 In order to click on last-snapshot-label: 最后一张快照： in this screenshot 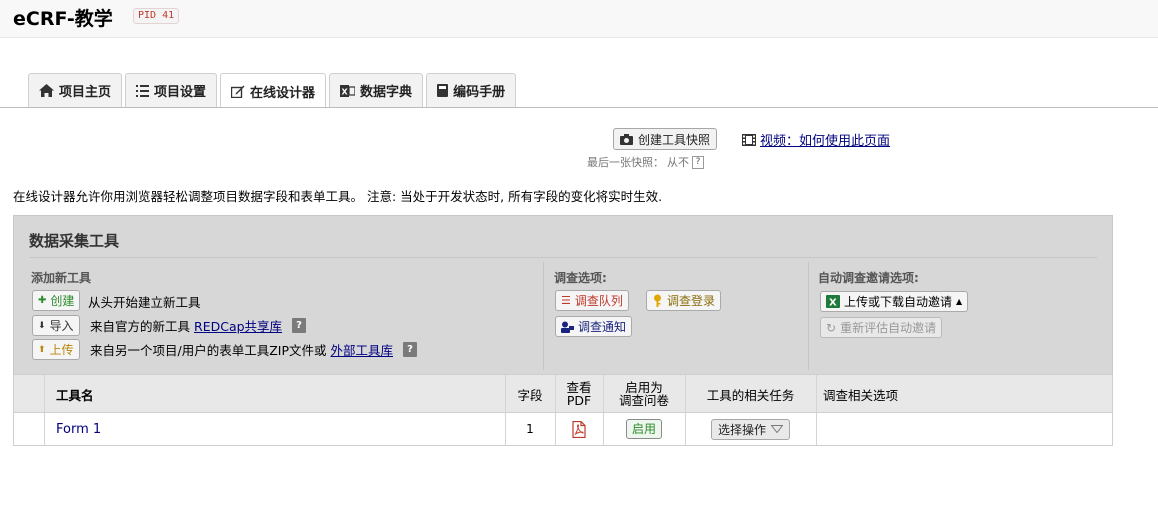, I will do `click(625, 162)`.